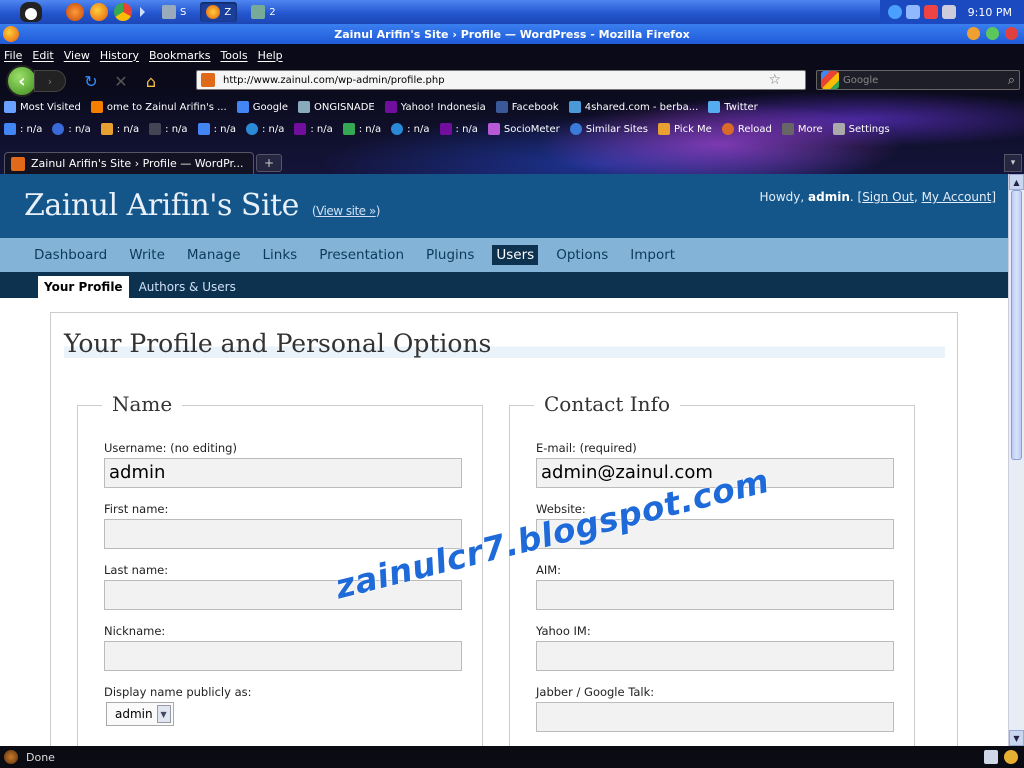 Image resolution: width=1024 pixels, height=768 pixels. Describe the element at coordinates (119, 55) in the screenshot. I see `menu-history: History` at that location.